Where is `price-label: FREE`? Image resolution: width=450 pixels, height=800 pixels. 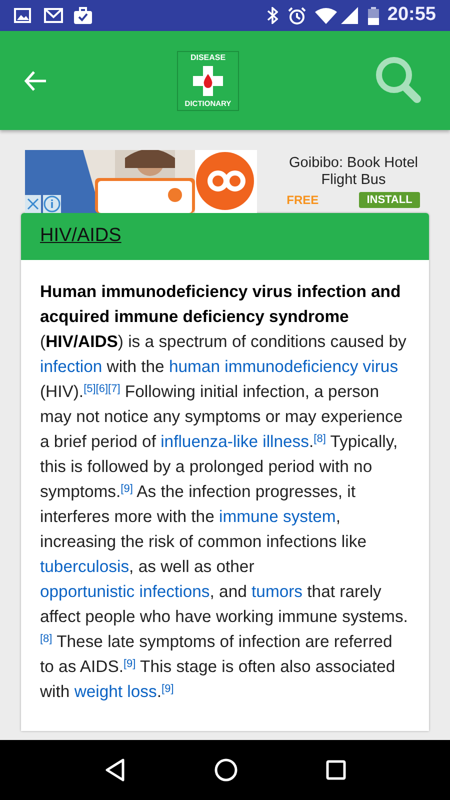 price-label: FREE is located at coordinates (302, 200).